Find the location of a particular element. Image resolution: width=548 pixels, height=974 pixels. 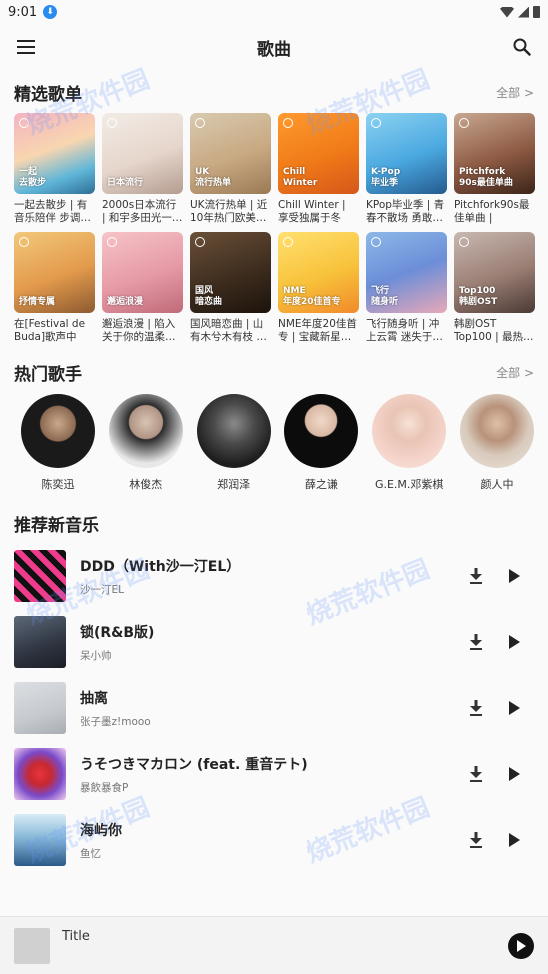

featured-more-link: 全部 > is located at coordinates (515, 92).